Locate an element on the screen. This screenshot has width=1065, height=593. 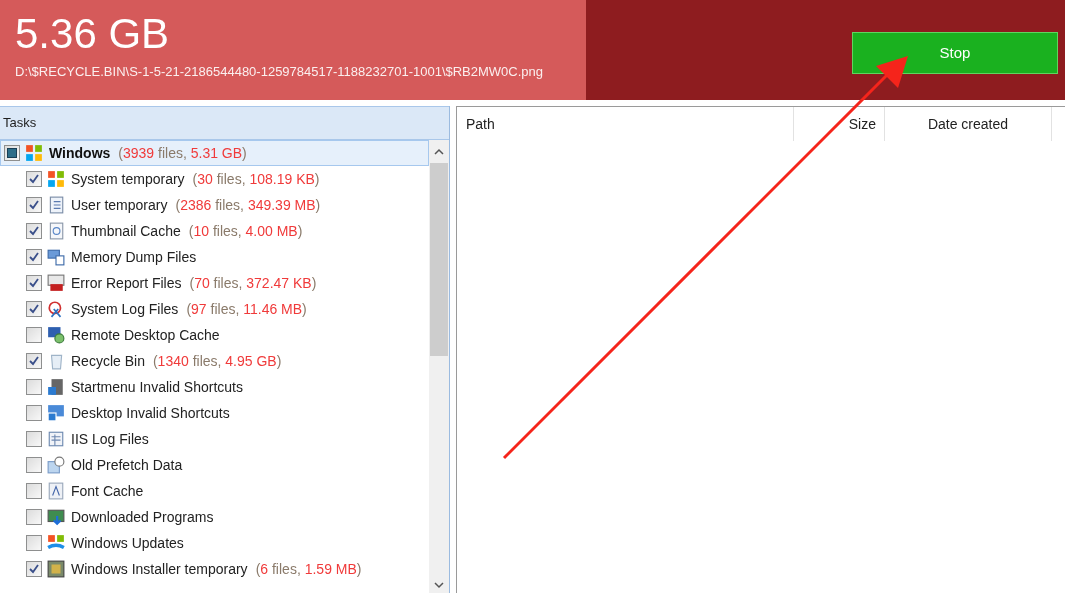
font-icon is located at coordinates (56, 491).